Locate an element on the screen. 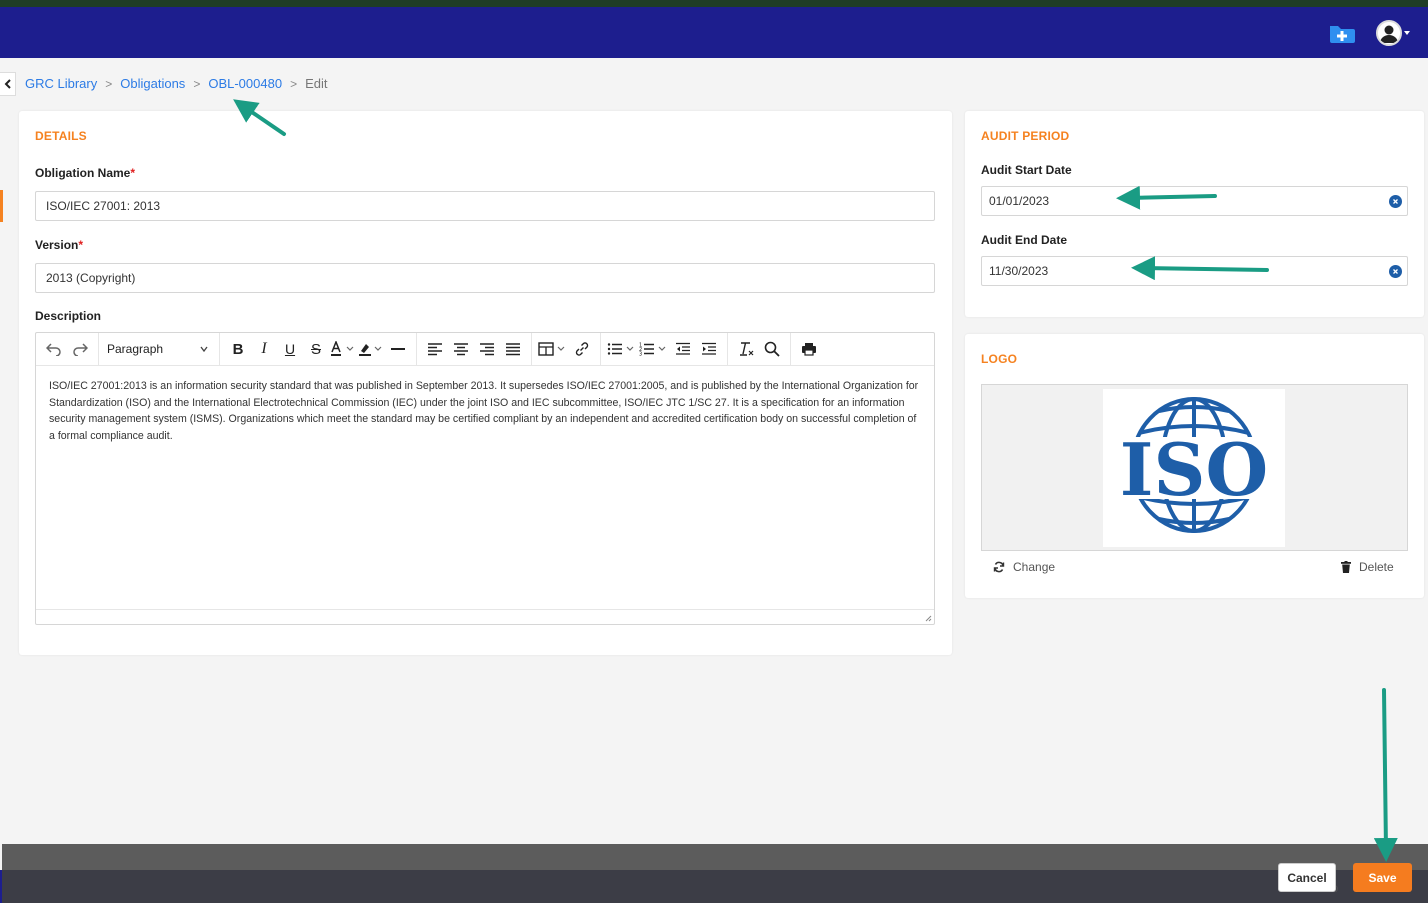 This screenshot has height=903, width=1428. numbered-list-icon: 123 is located at coordinates (654, 349).